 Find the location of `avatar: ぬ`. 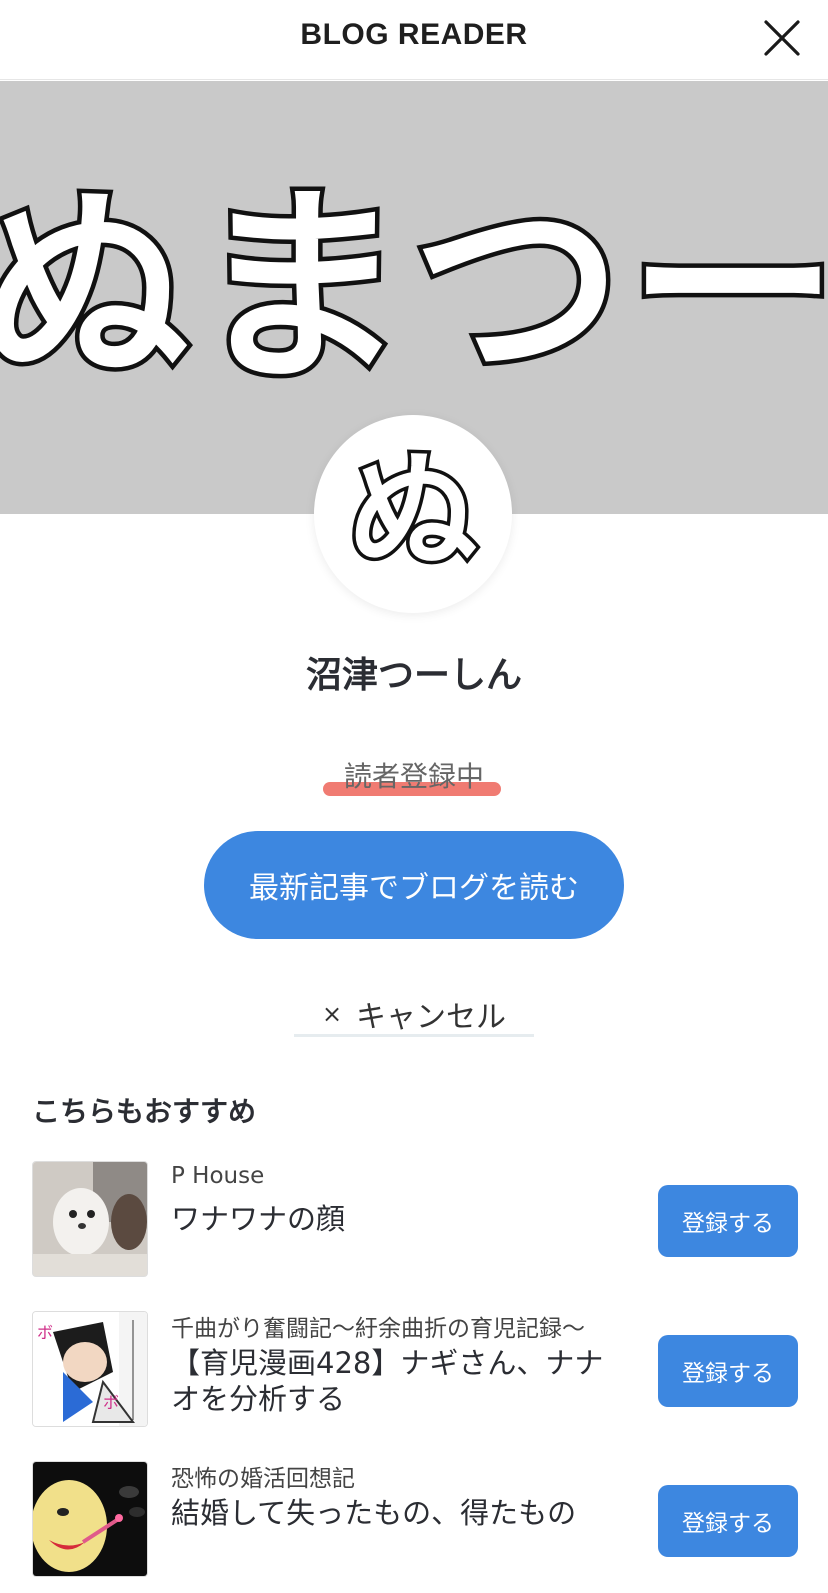

avatar: ぬ is located at coordinates (413, 514).